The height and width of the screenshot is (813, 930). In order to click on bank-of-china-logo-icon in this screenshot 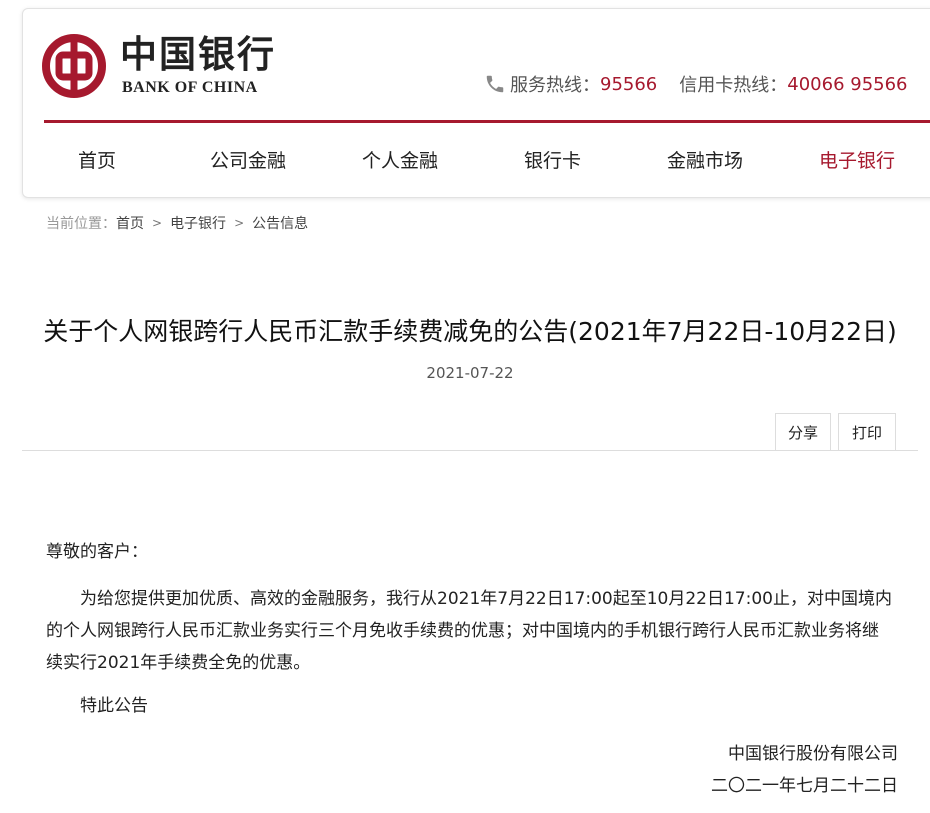, I will do `click(74, 66)`.